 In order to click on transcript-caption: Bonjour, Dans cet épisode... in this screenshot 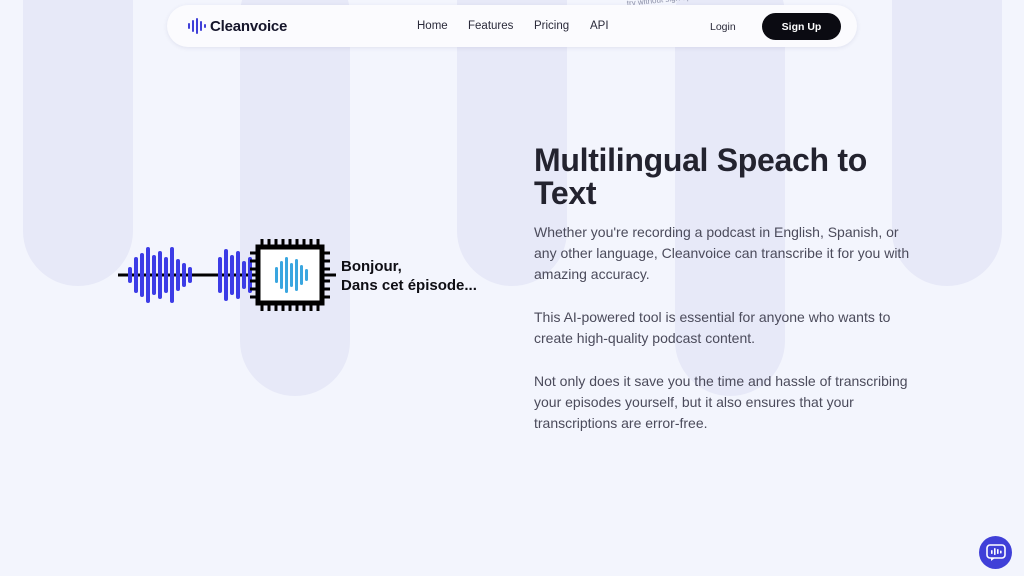, I will do `click(409, 276)`.